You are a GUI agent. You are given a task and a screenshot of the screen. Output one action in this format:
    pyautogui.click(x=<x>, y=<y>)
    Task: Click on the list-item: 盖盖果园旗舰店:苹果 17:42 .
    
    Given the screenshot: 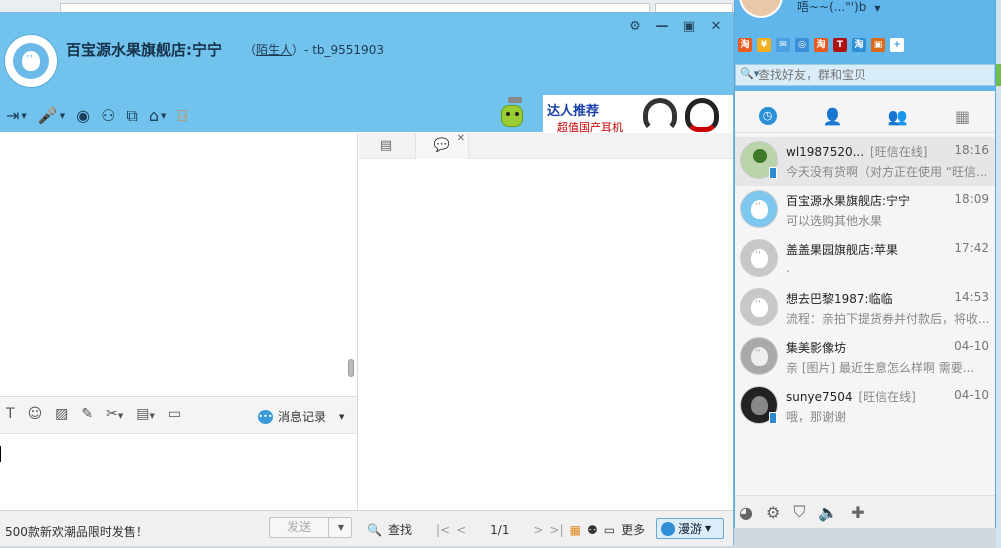 What is the action you would take?
    pyautogui.click(x=865, y=259)
    